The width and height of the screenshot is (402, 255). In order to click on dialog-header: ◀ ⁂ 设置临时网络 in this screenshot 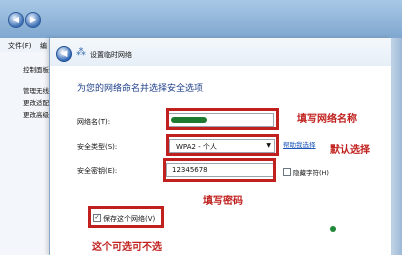, I will do `click(220, 52)`.